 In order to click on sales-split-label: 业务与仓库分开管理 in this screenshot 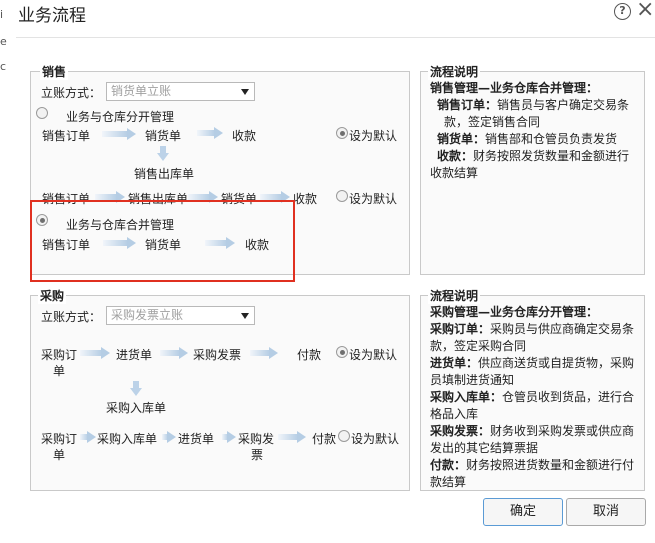, I will do `click(120, 117)`.